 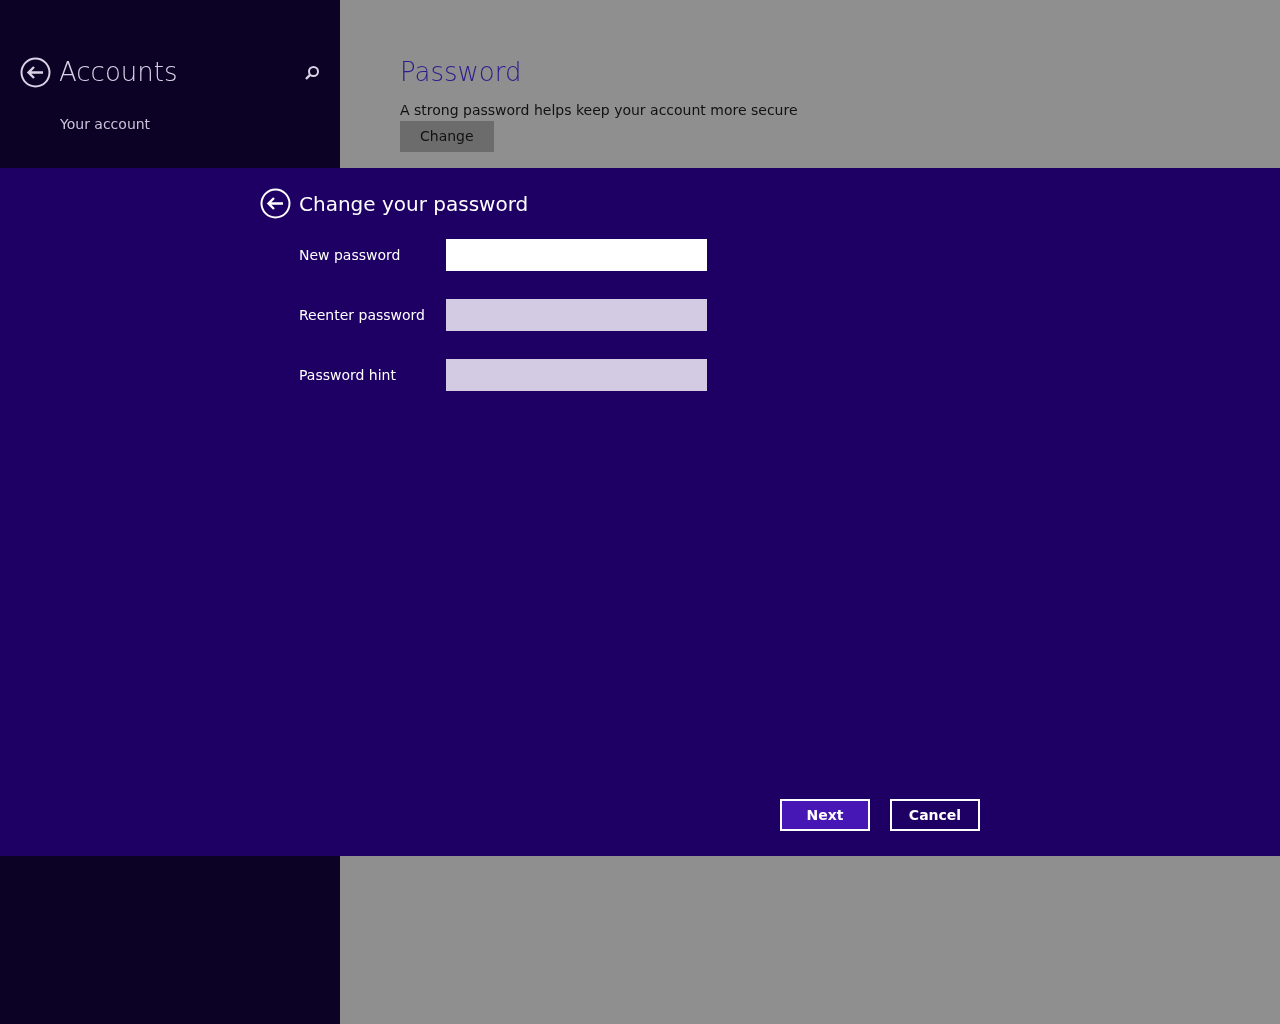 What do you see at coordinates (447, 136) in the screenshot?
I see `change-button: Change` at bounding box center [447, 136].